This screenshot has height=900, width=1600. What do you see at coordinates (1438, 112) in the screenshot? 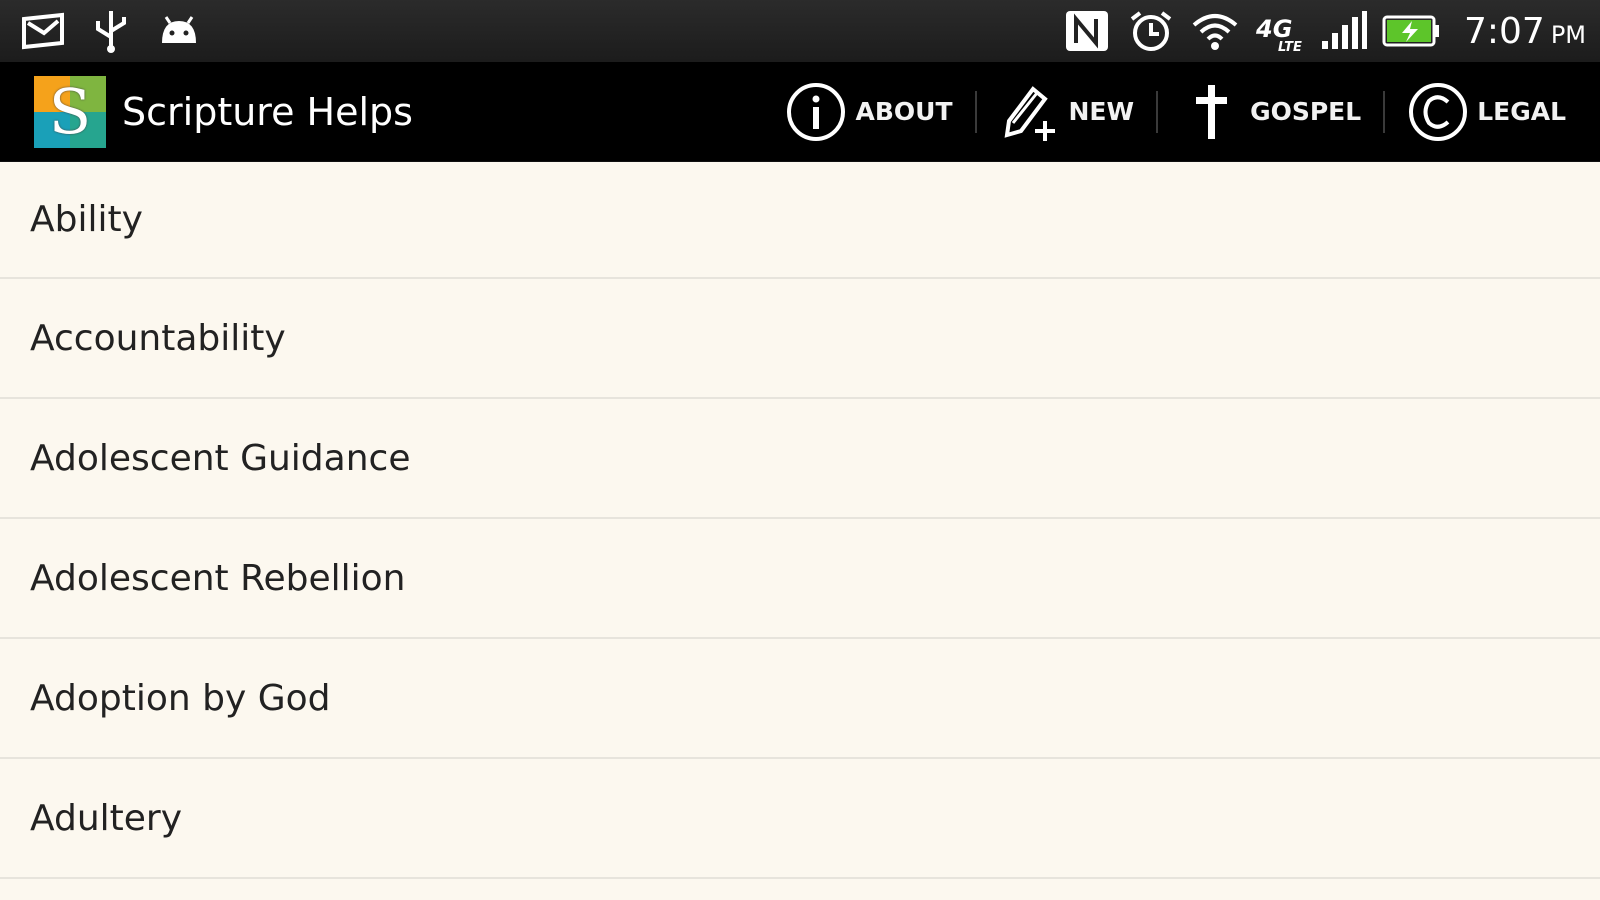
I see `copyright-icon` at bounding box center [1438, 112].